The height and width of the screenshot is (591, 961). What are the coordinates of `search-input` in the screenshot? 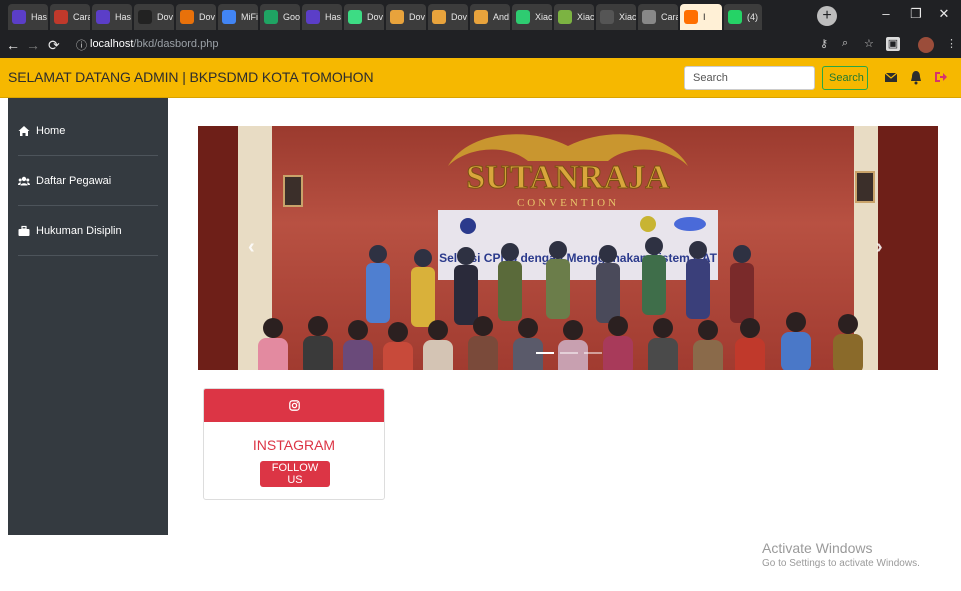 It's located at (749, 78).